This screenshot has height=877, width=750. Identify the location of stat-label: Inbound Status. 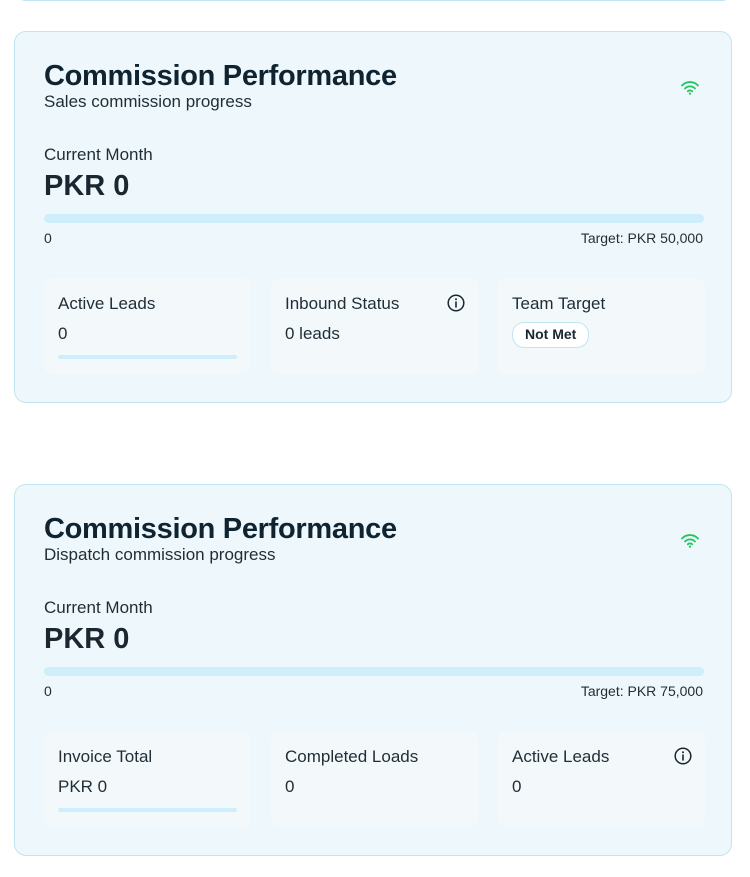
(342, 303).